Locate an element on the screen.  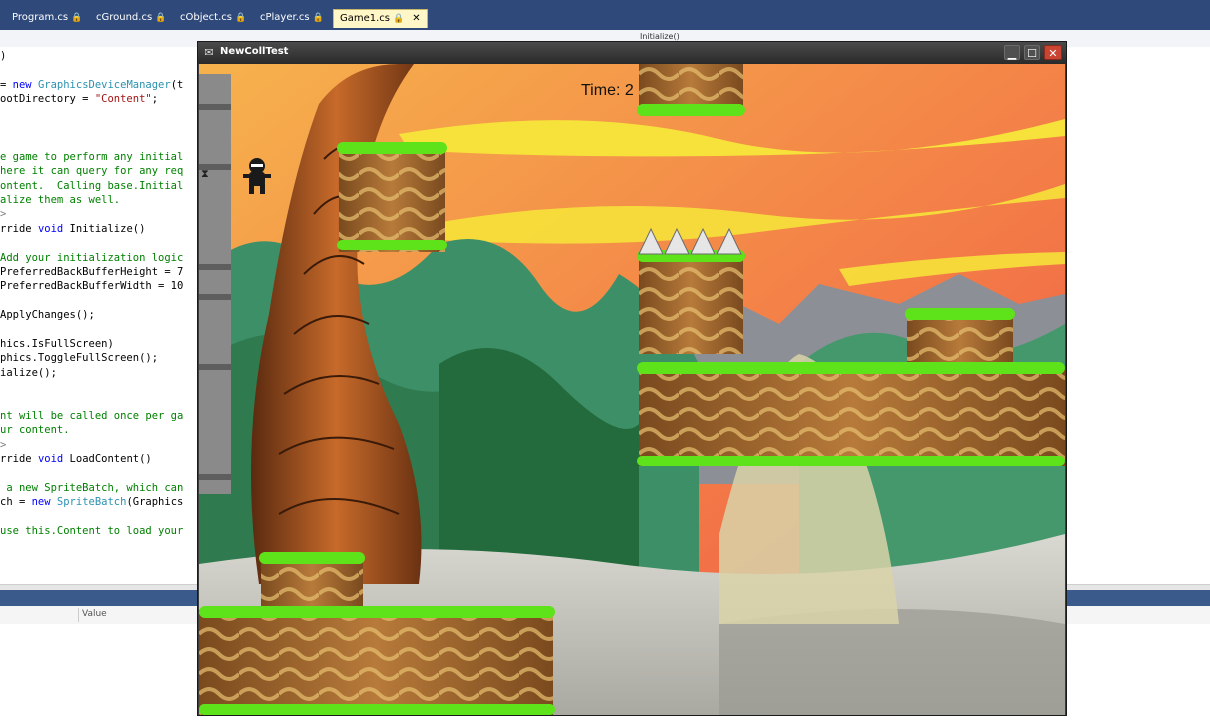
tab-label: cGround.cs is located at coordinates (124, 17).